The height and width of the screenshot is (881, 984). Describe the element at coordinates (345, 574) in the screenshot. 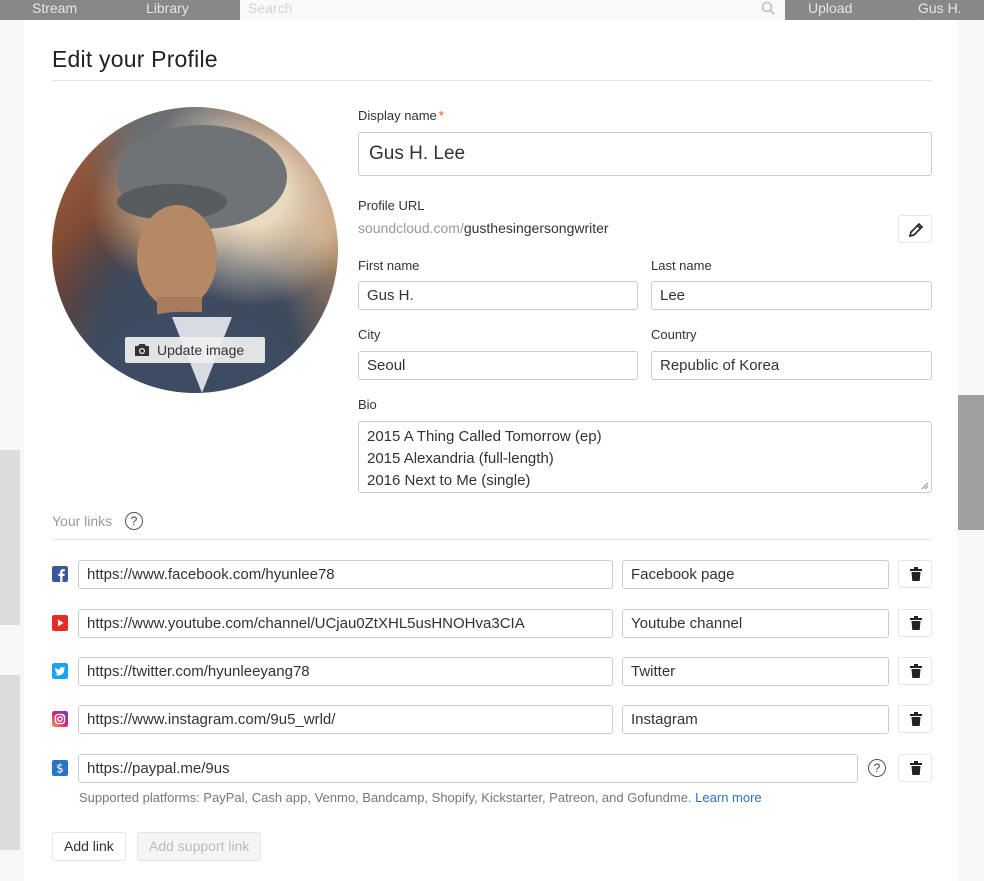

I see `link-url-input: https://www.facebook.com/hyunlee78` at that location.